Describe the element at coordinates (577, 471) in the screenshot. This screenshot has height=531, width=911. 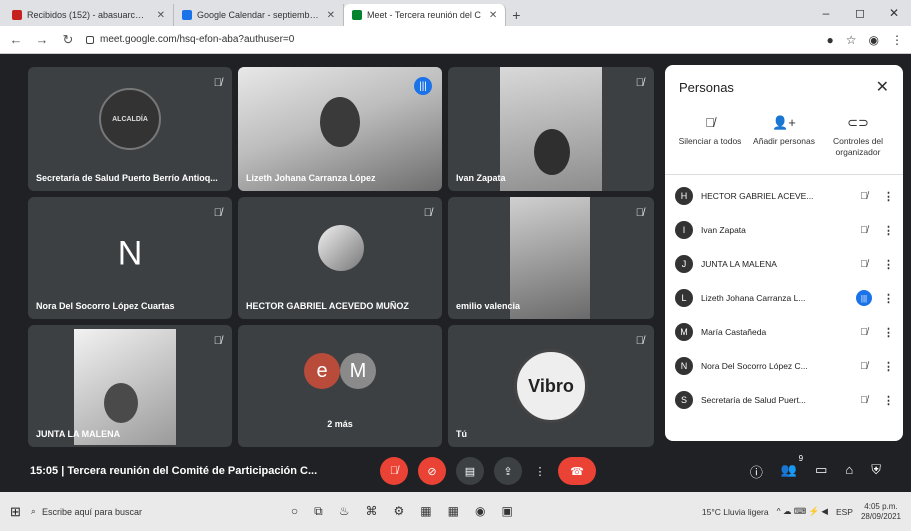
I see `end-call-button: ☎` at that location.